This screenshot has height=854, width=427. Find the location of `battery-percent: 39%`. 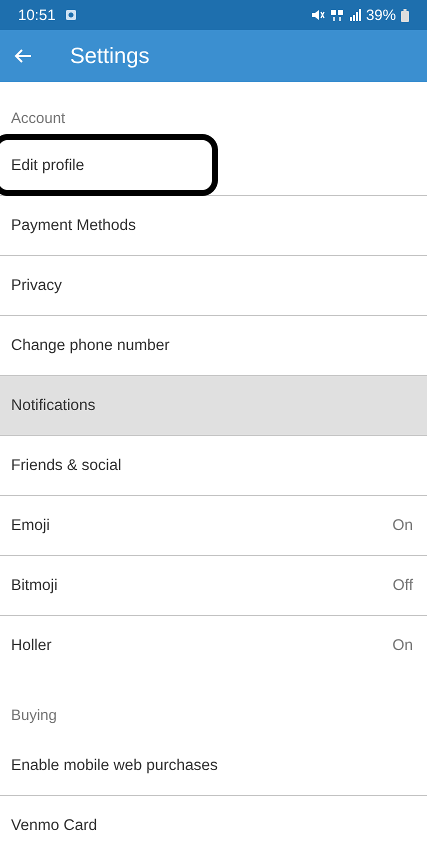

battery-percent: 39% is located at coordinates (381, 15).